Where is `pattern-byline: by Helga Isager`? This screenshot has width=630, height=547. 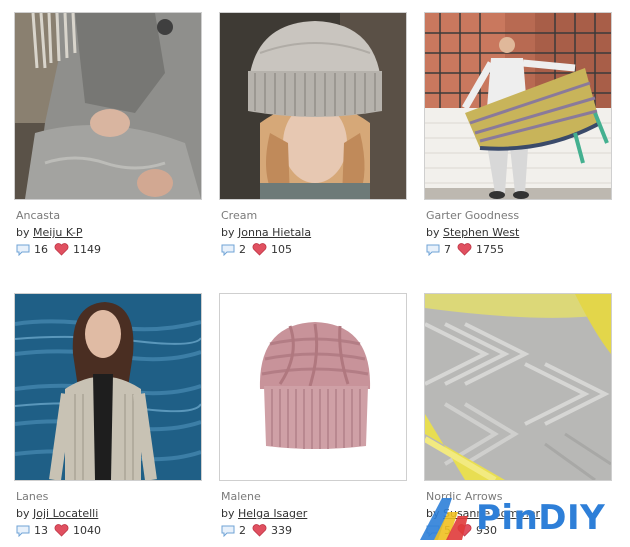
pattern-byline: by Helga Isager is located at coordinates (314, 513).